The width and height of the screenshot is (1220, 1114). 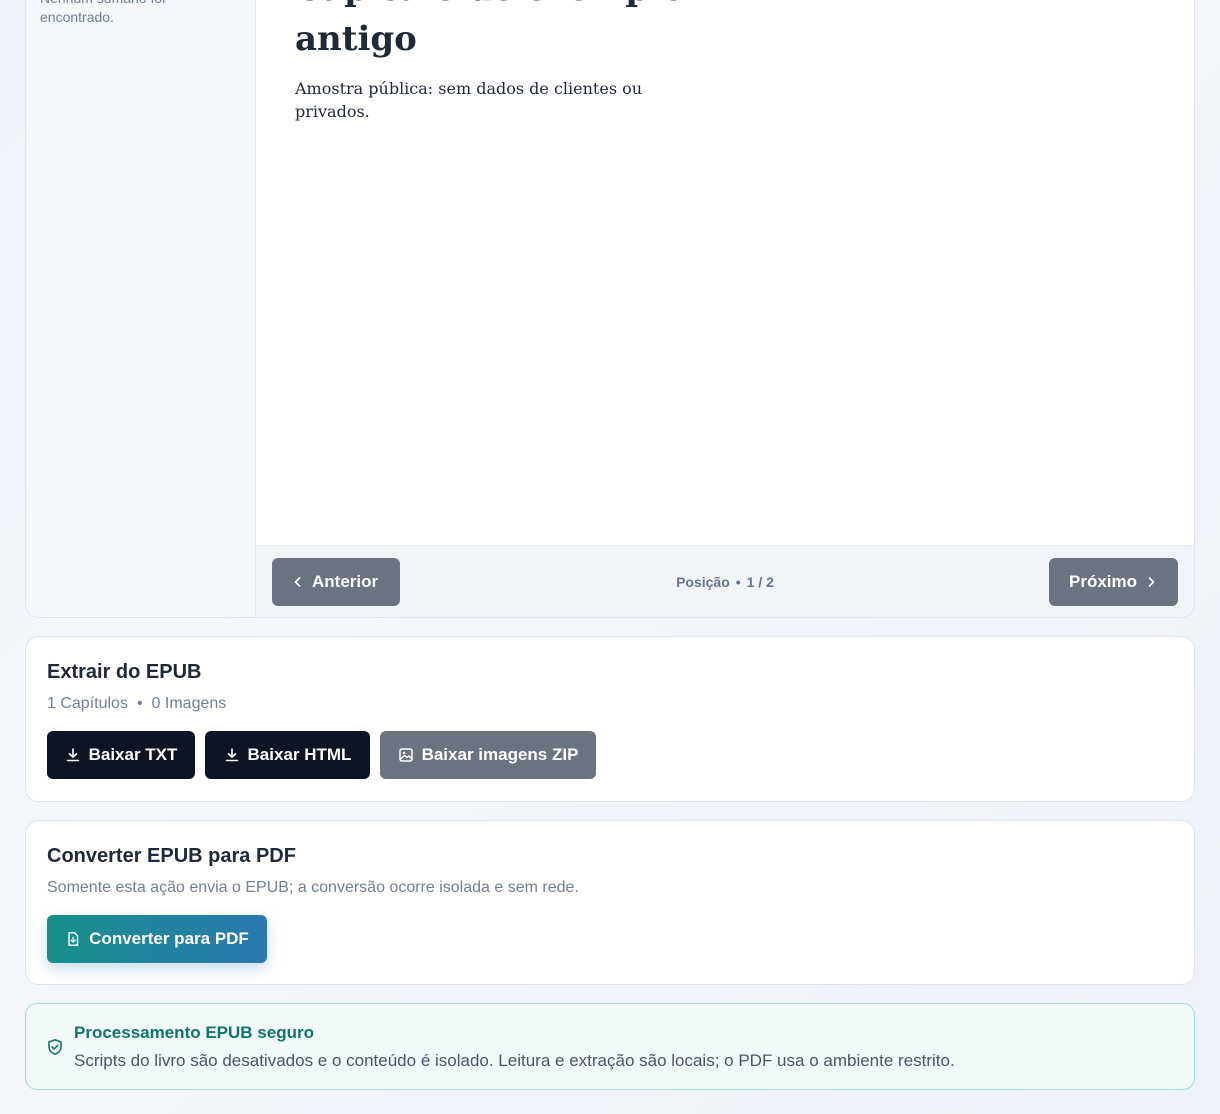 What do you see at coordinates (133, 754) in the screenshot?
I see `download-txt-label: Baixar TXT` at bounding box center [133, 754].